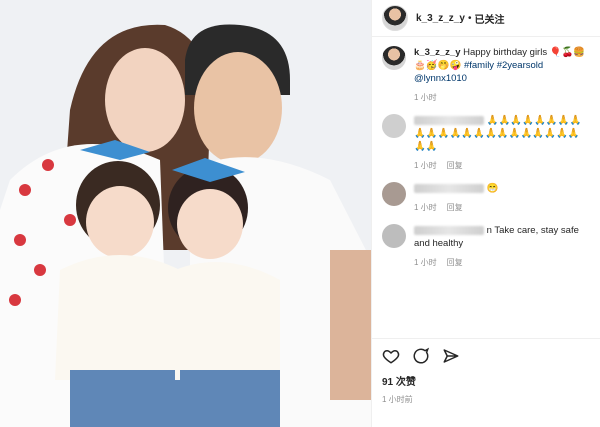 The width and height of the screenshot is (600, 427). I want to click on post-time: 1 小时前, so click(397, 399).